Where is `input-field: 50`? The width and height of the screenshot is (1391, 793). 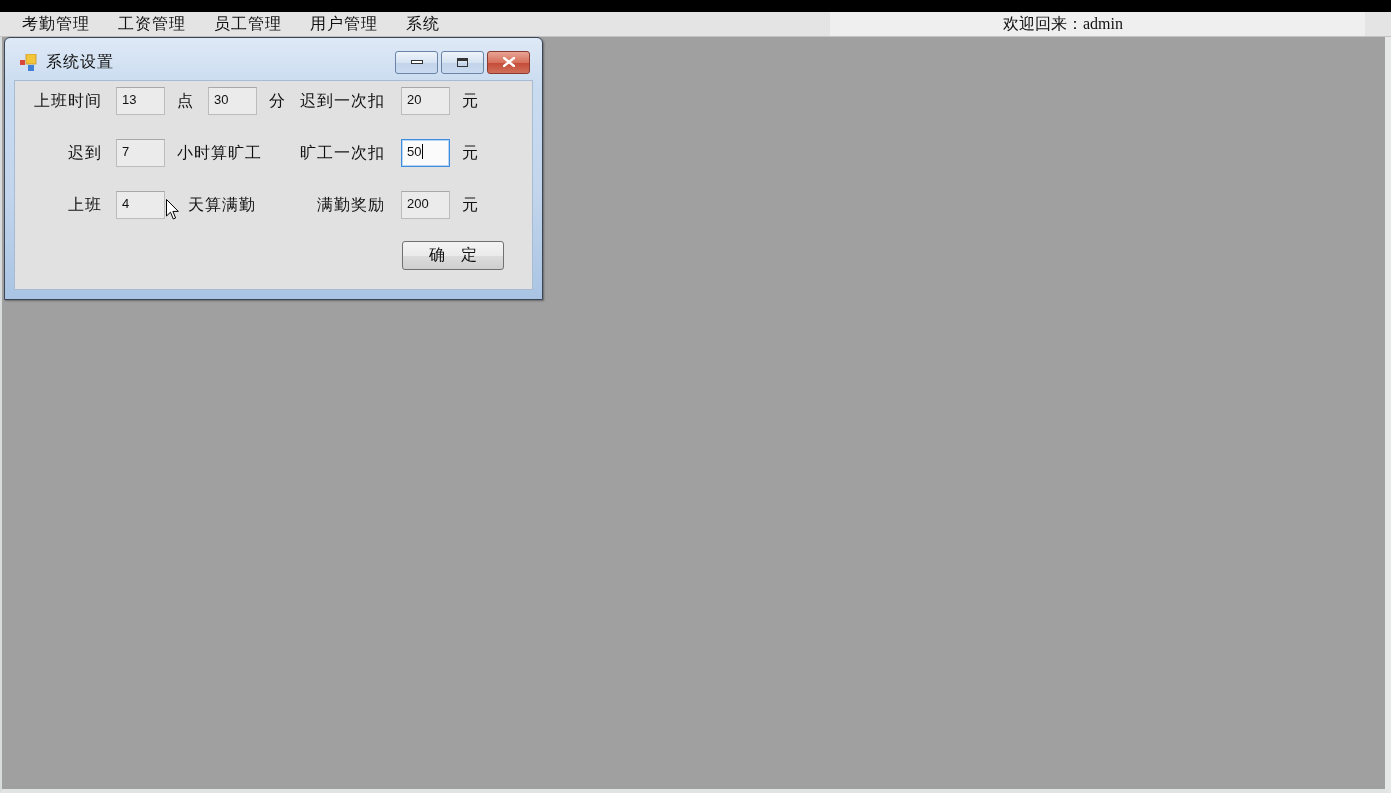 input-field: 50 is located at coordinates (425, 153).